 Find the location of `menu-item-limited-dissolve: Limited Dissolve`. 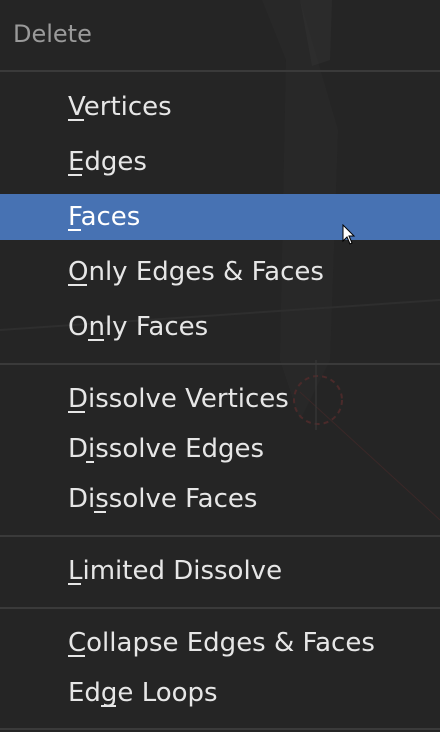

menu-item-limited-dissolve: Limited Dissolve is located at coordinates (220, 571).